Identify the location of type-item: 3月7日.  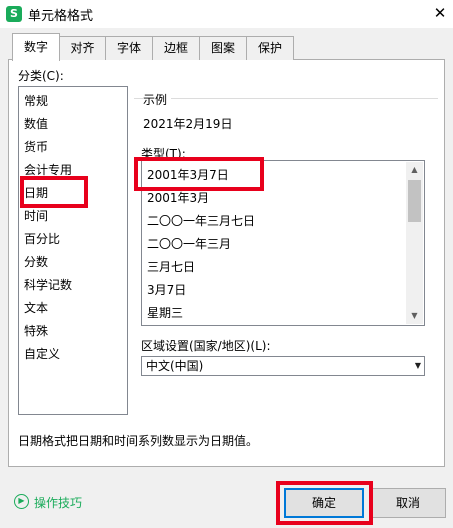
(166, 290).